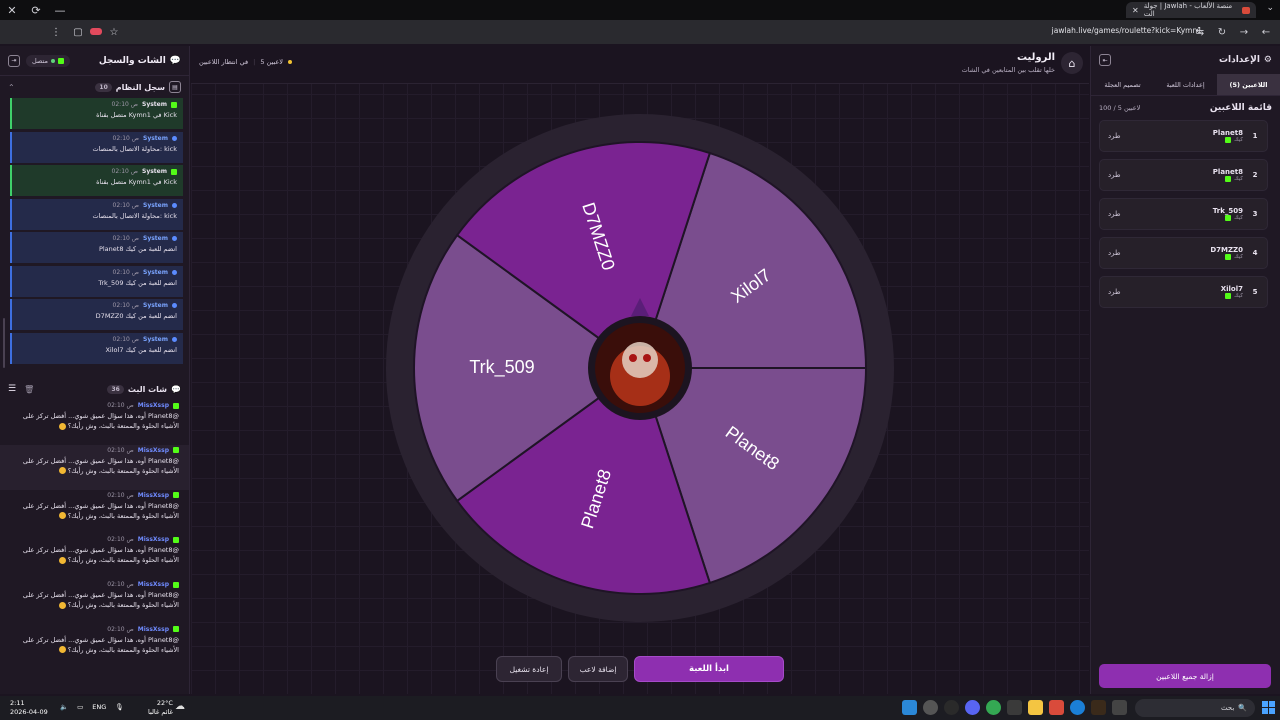 Image resolution: width=1280 pixels, height=720 pixels. I want to click on task-view-icon, so click(1119, 707).